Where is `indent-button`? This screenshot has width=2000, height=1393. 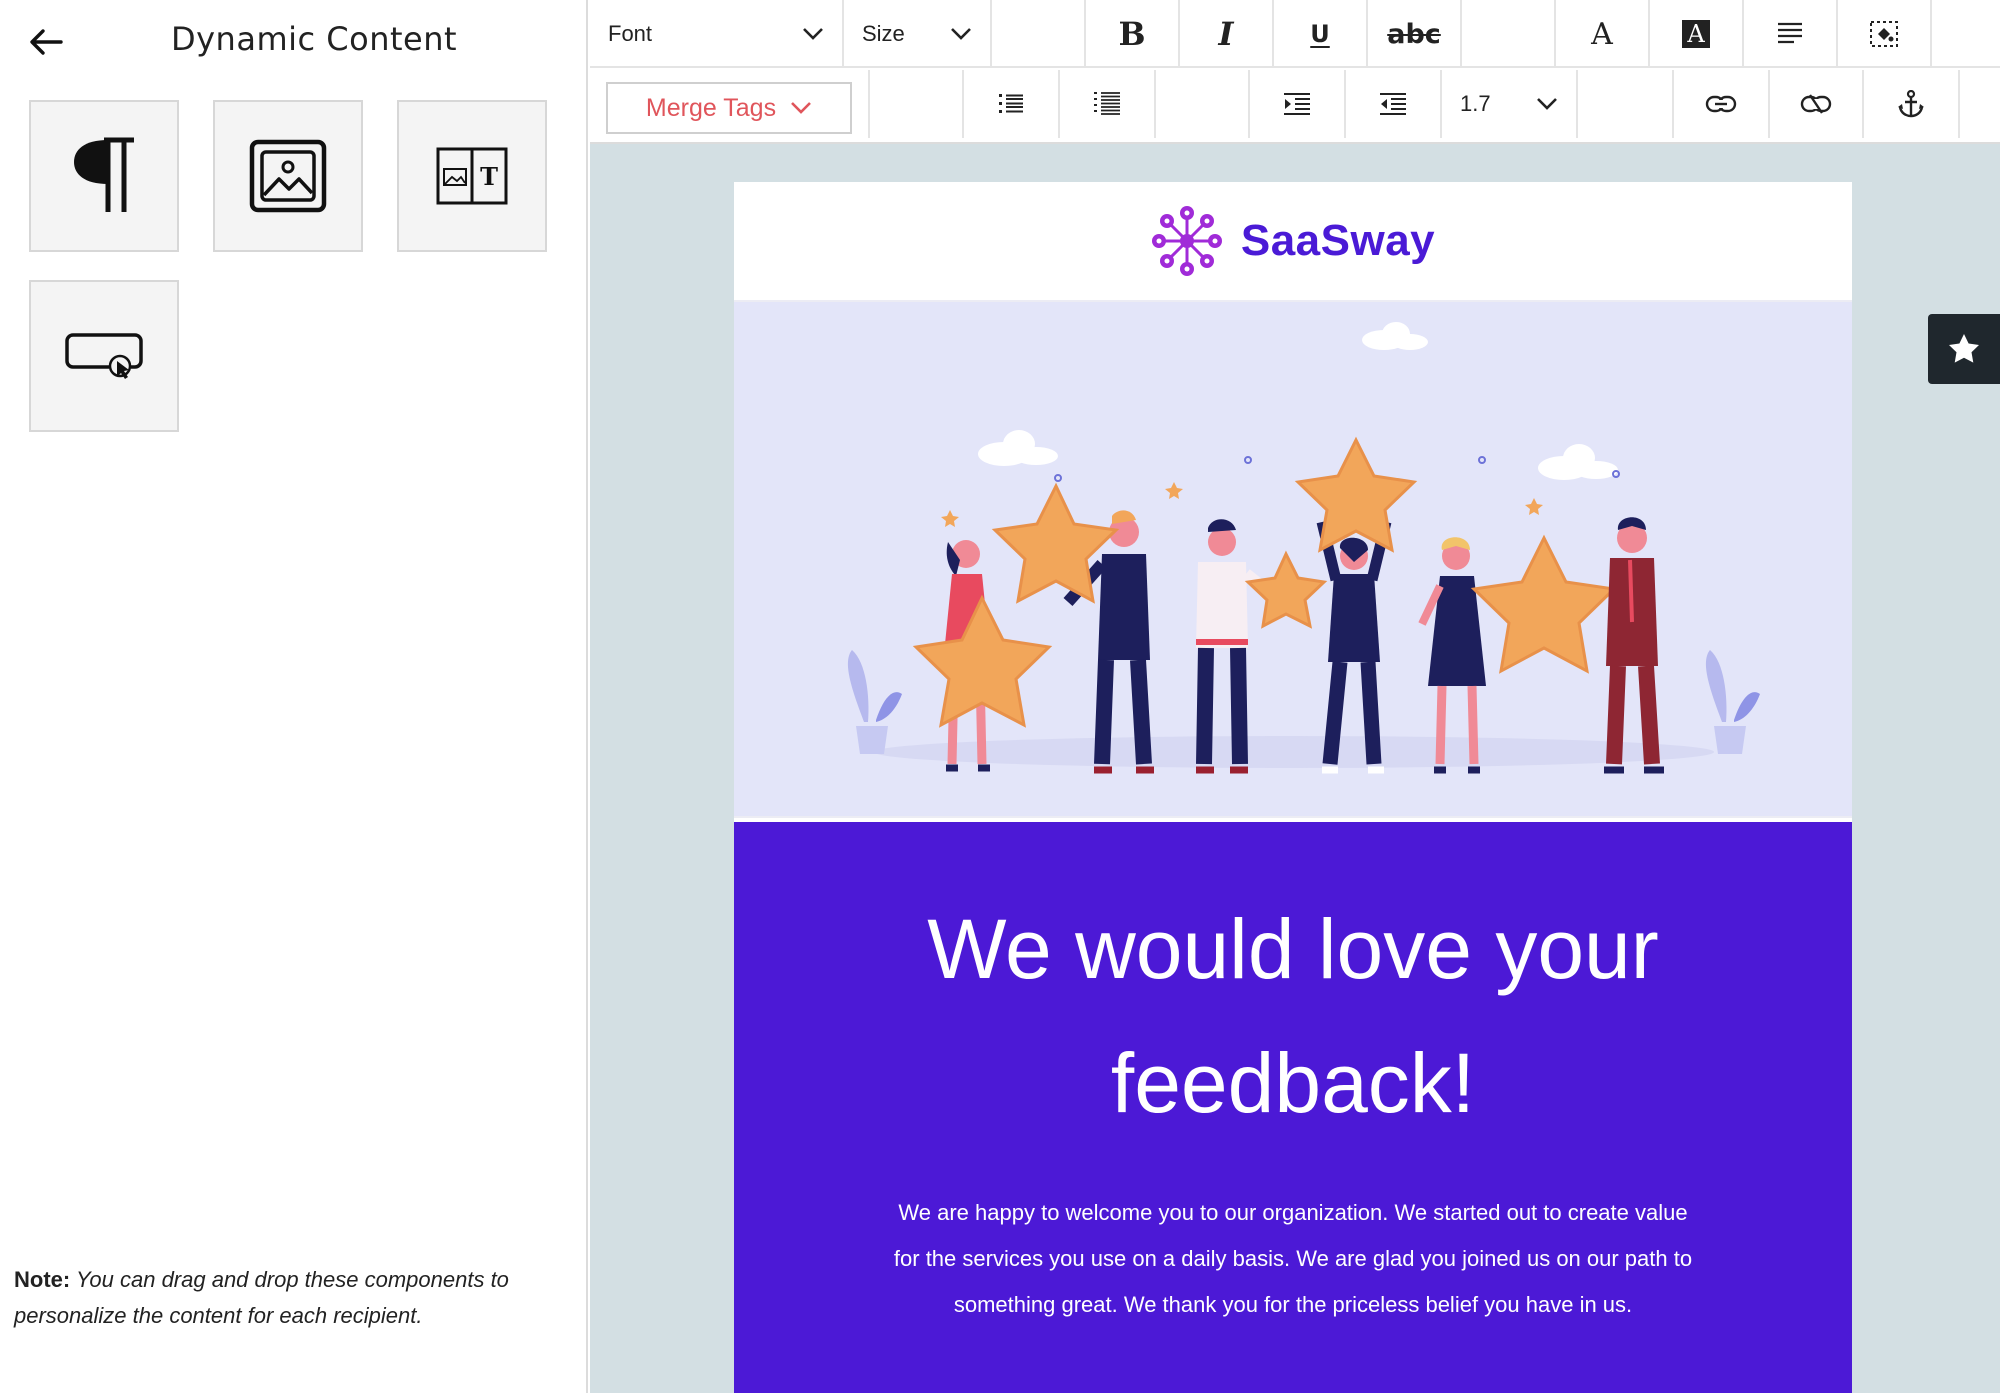
indent-button is located at coordinates (1298, 104).